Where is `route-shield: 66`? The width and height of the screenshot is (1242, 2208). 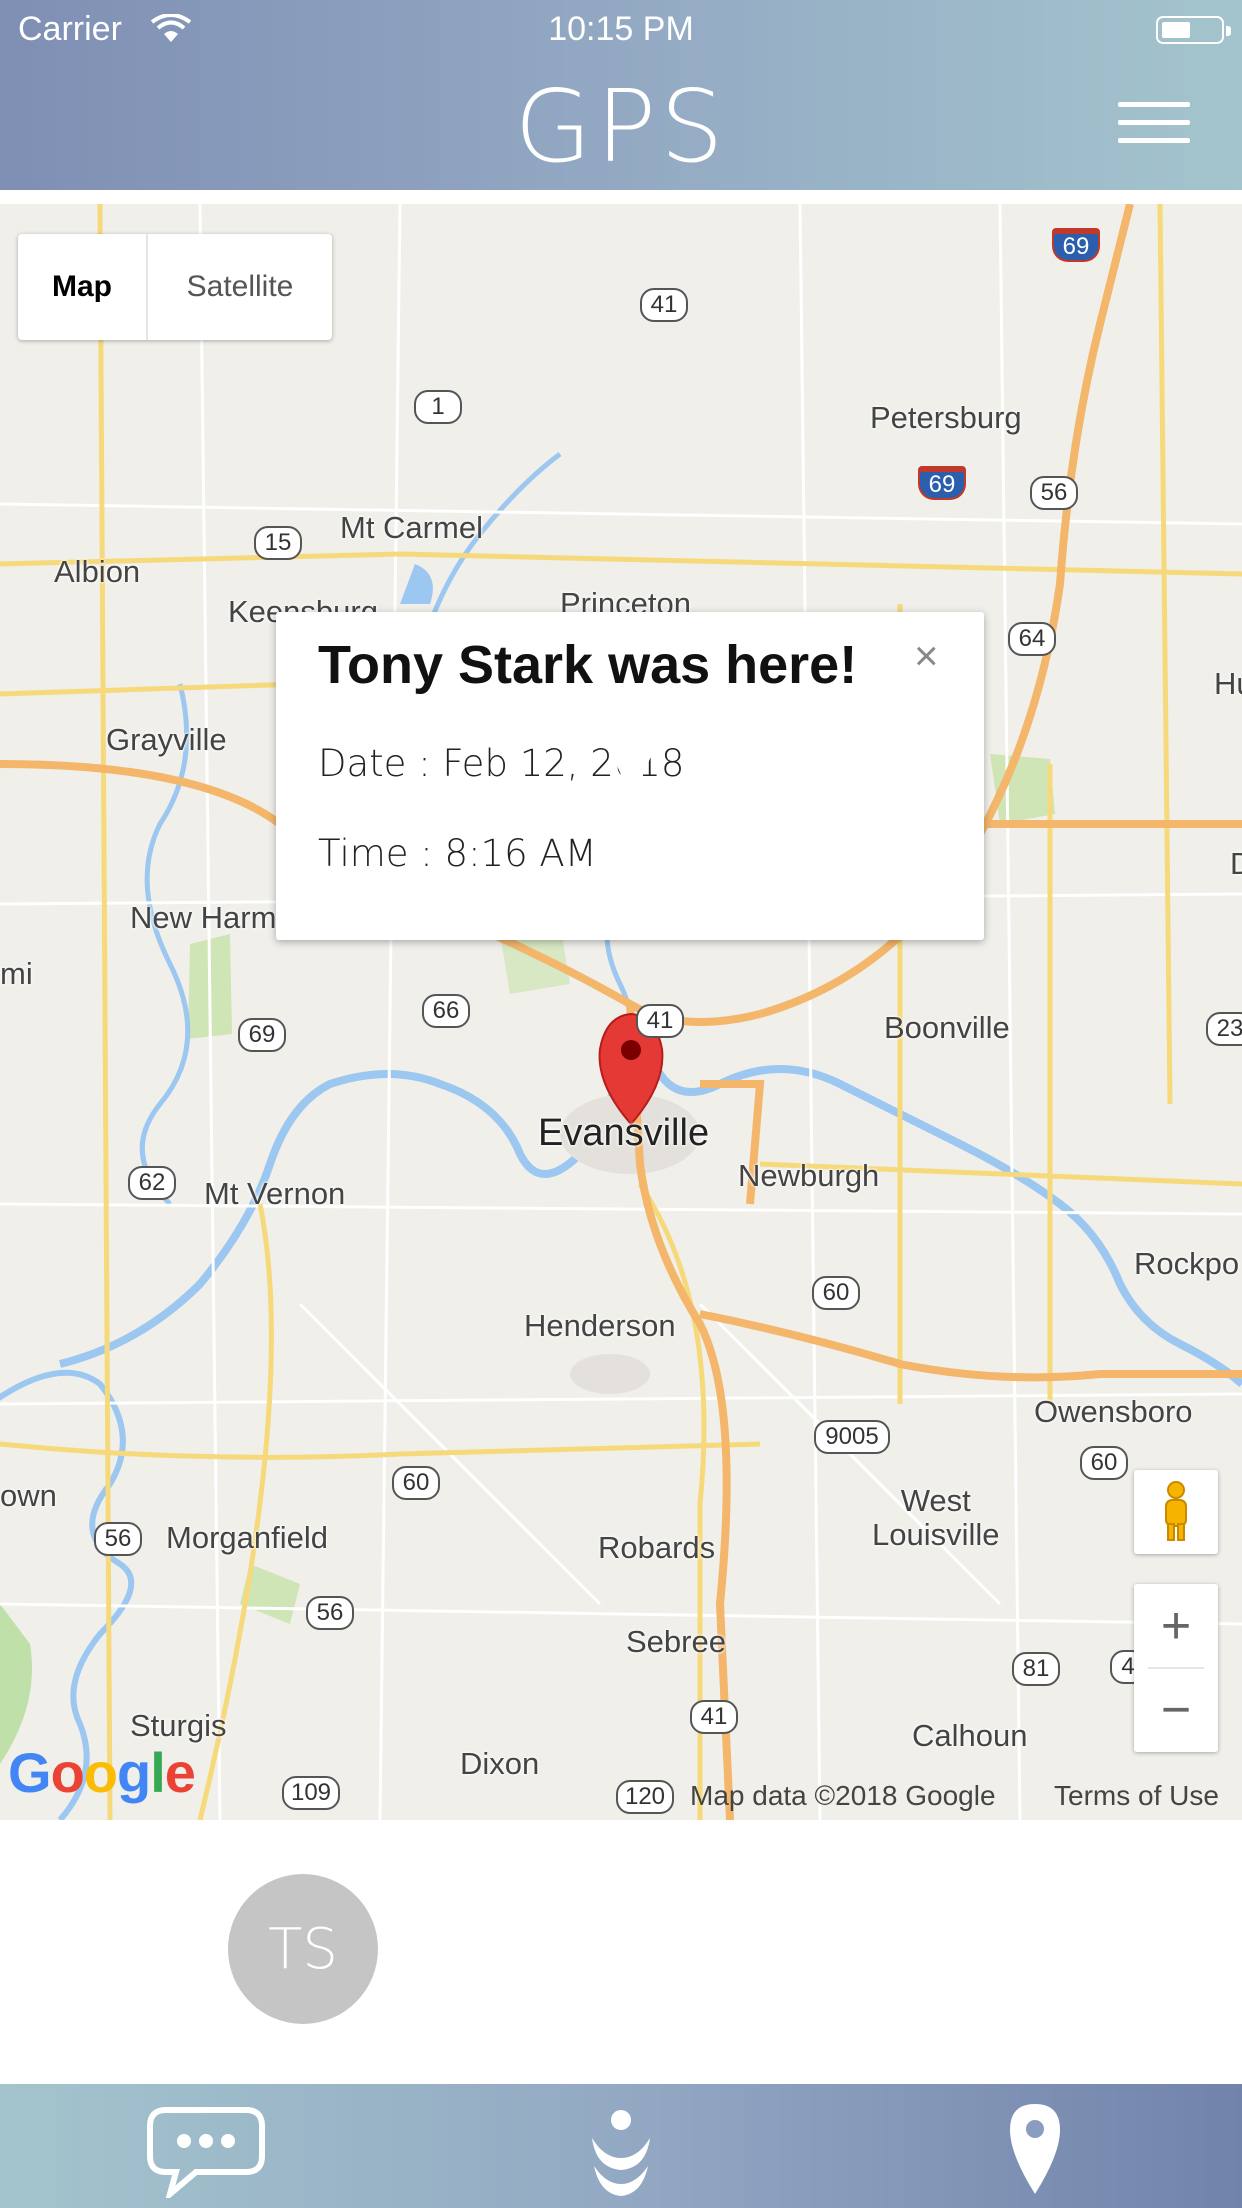
route-shield: 66 is located at coordinates (446, 1011).